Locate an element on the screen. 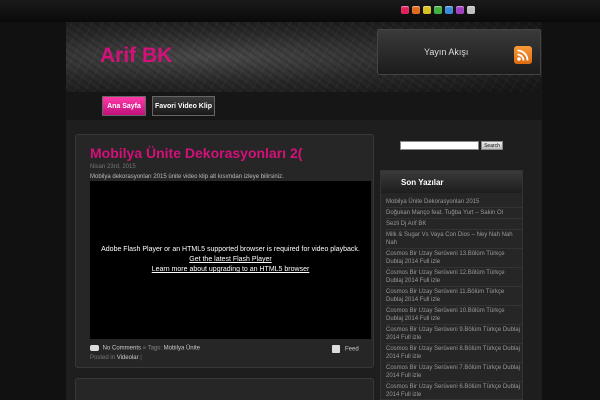 This screenshot has height=400, width=600. post-title: Mobilya Ünite Dekorasyonları 2( is located at coordinates (196, 153).